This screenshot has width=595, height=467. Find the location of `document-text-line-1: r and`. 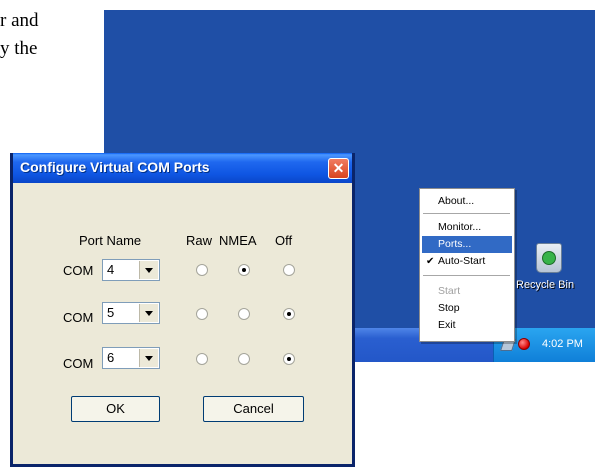

document-text-line-1: r and is located at coordinates (19, 20).